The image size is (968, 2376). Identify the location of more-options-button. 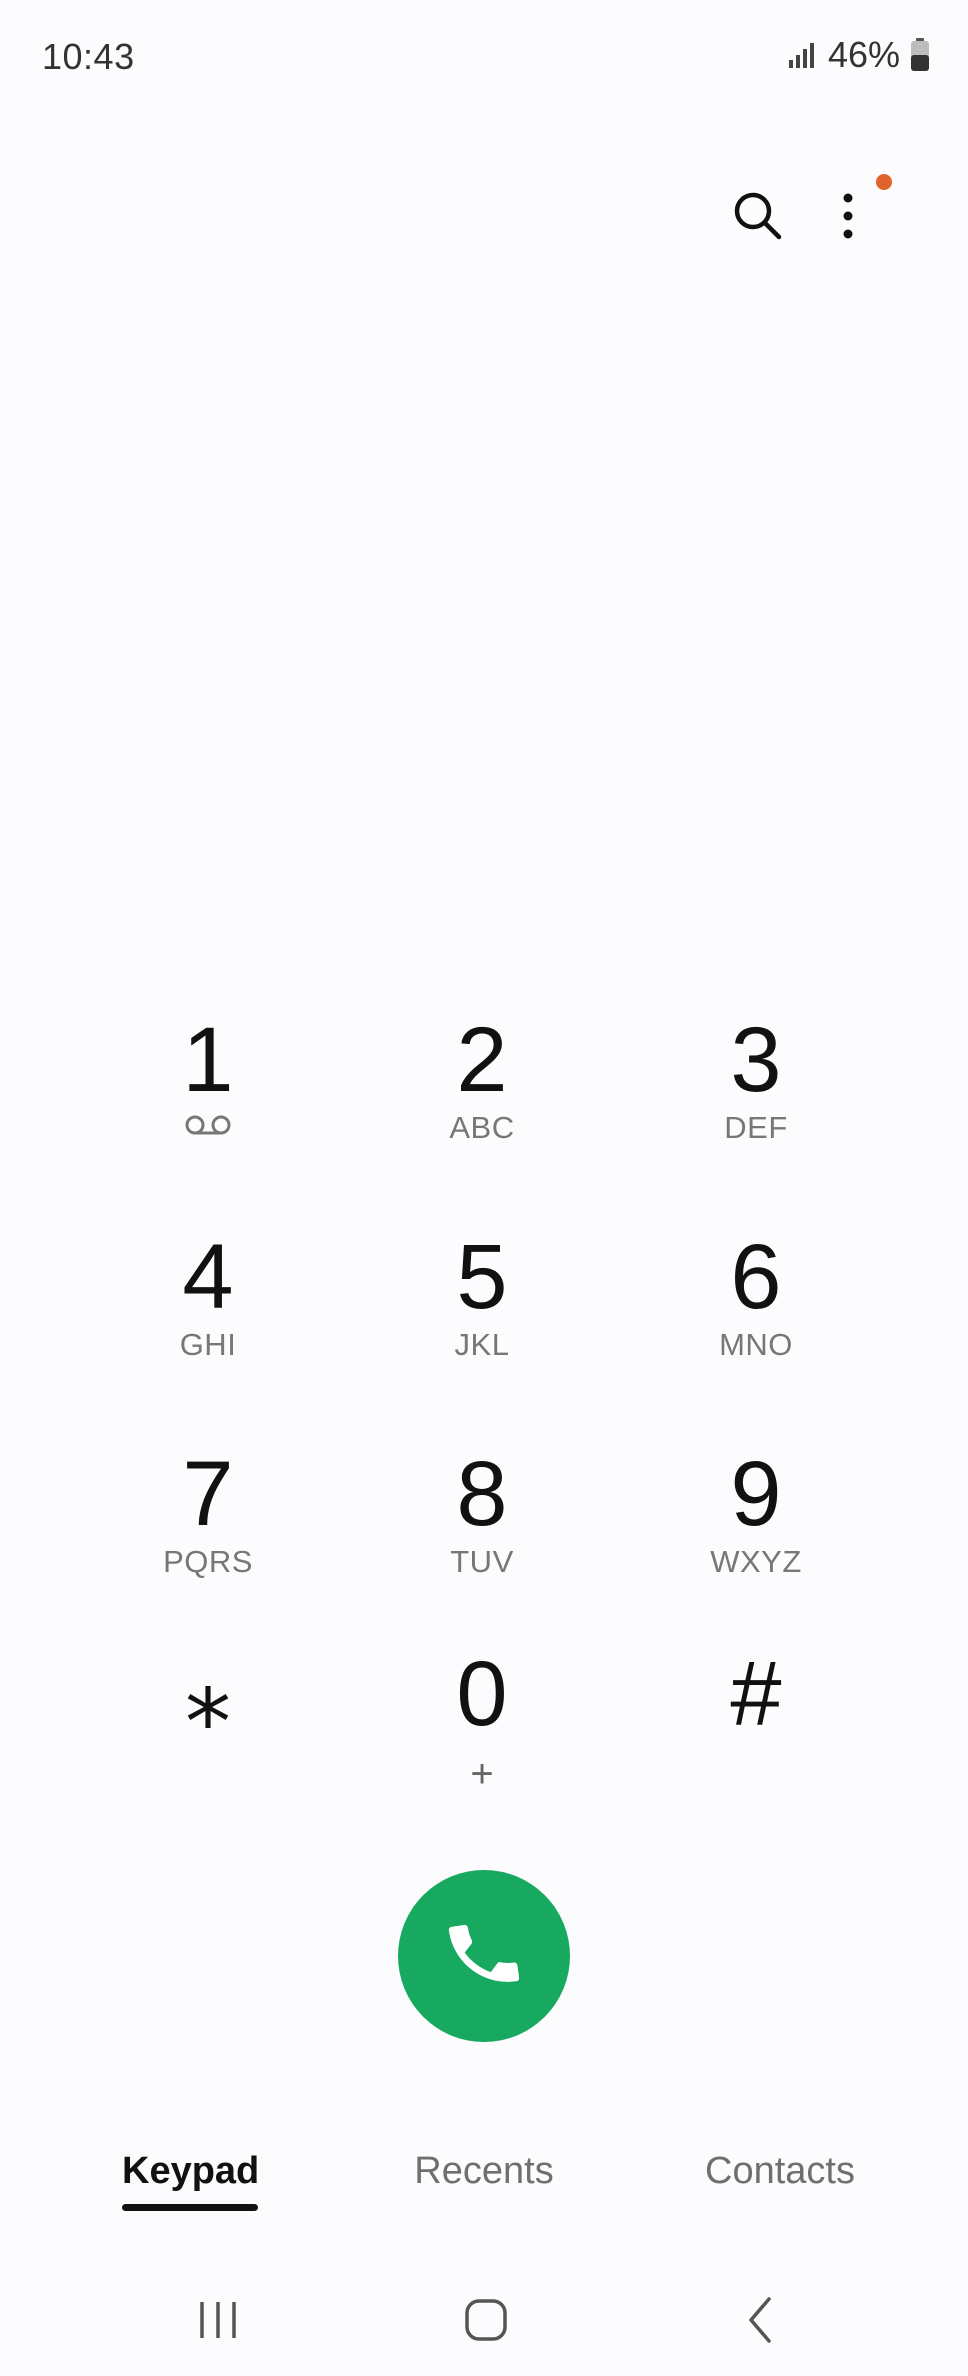
(848, 216).